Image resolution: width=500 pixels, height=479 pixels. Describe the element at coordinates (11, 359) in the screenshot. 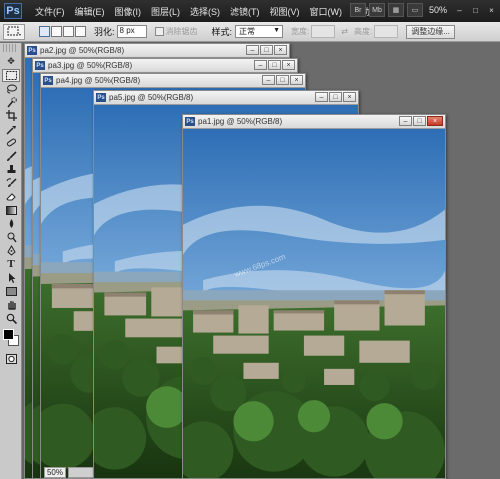

I see `quick-mask-icon` at that location.